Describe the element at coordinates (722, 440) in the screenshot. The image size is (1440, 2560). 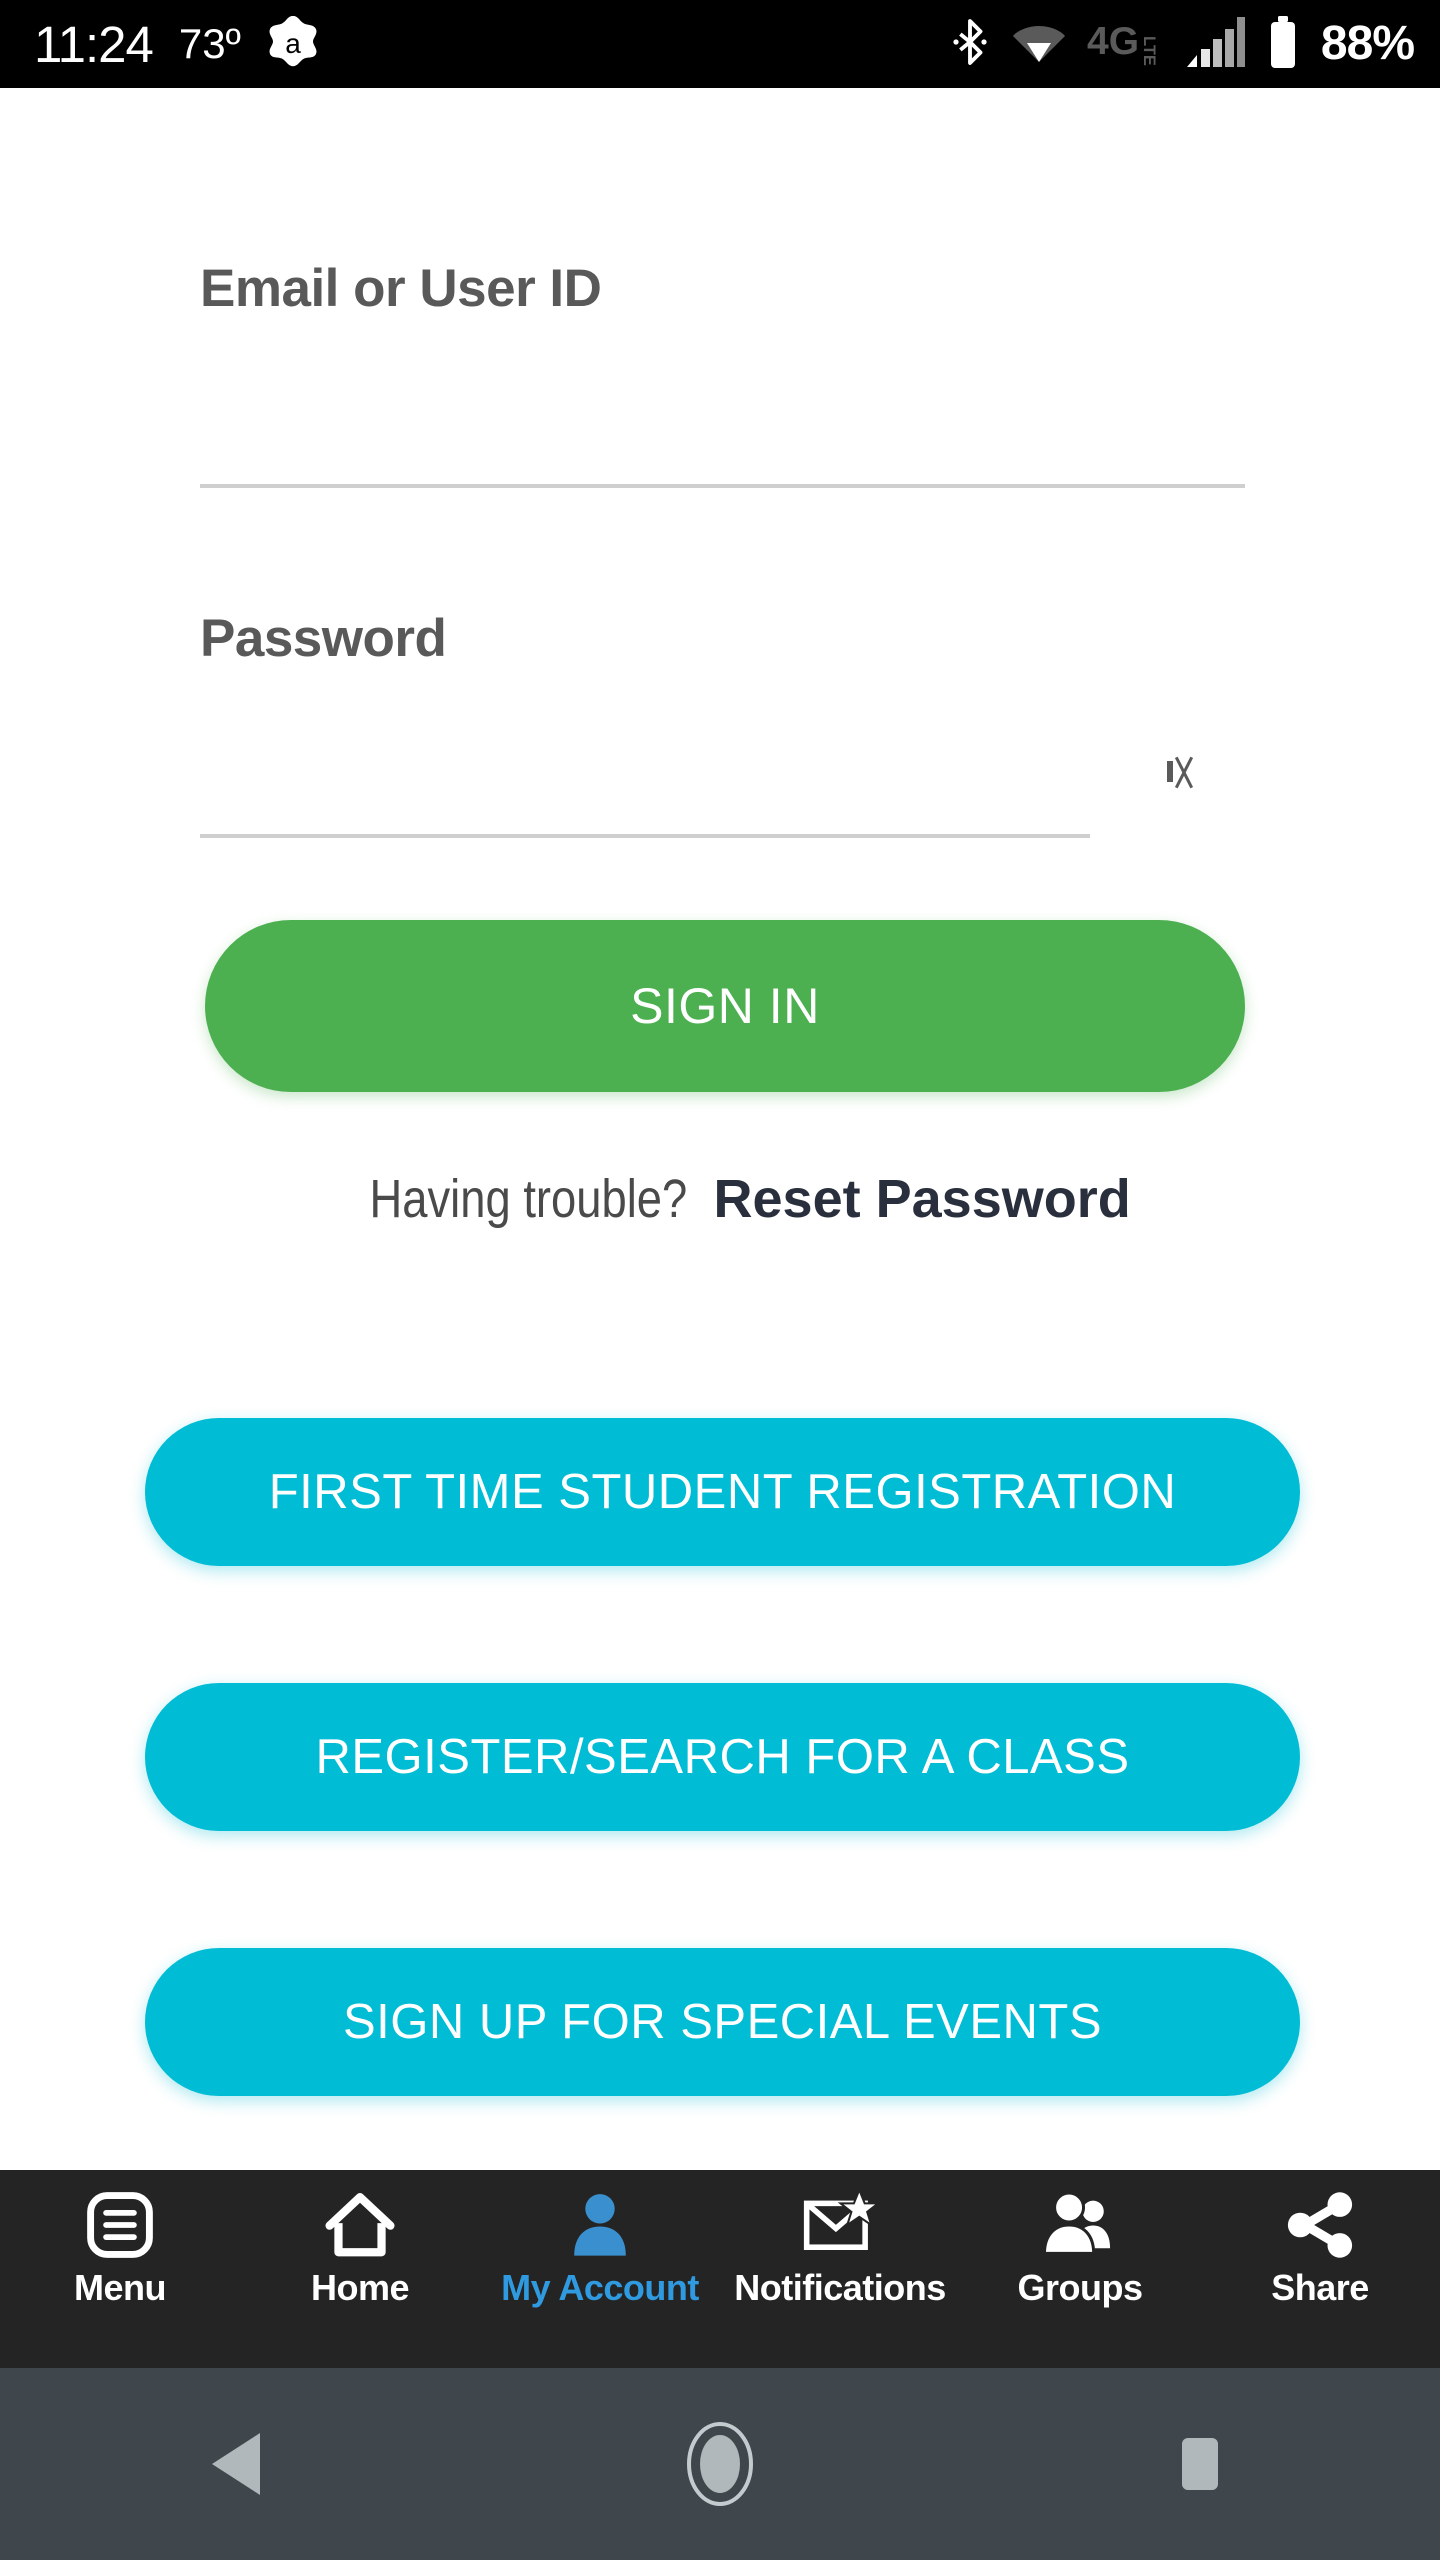
I see `email-input` at that location.